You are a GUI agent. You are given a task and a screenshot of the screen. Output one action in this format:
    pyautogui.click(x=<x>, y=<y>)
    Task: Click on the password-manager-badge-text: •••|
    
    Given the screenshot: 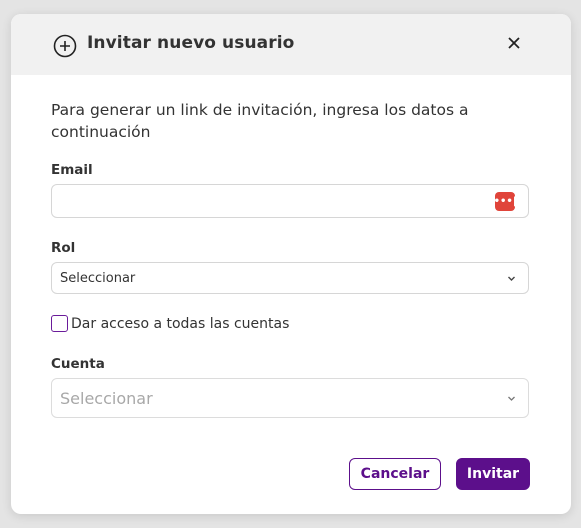 What is the action you would take?
    pyautogui.click(x=505, y=201)
    